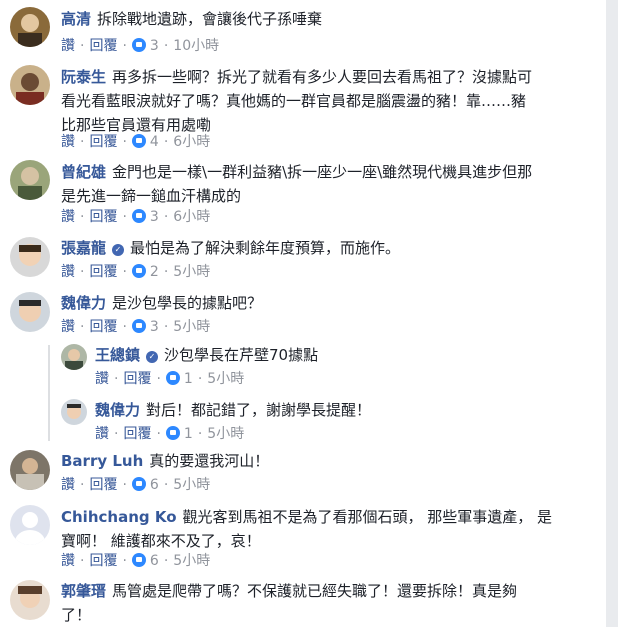 Image resolution: width=618 pixels, height=627 pixels. I want to click on avatar-placeholder, so click(30, 525).